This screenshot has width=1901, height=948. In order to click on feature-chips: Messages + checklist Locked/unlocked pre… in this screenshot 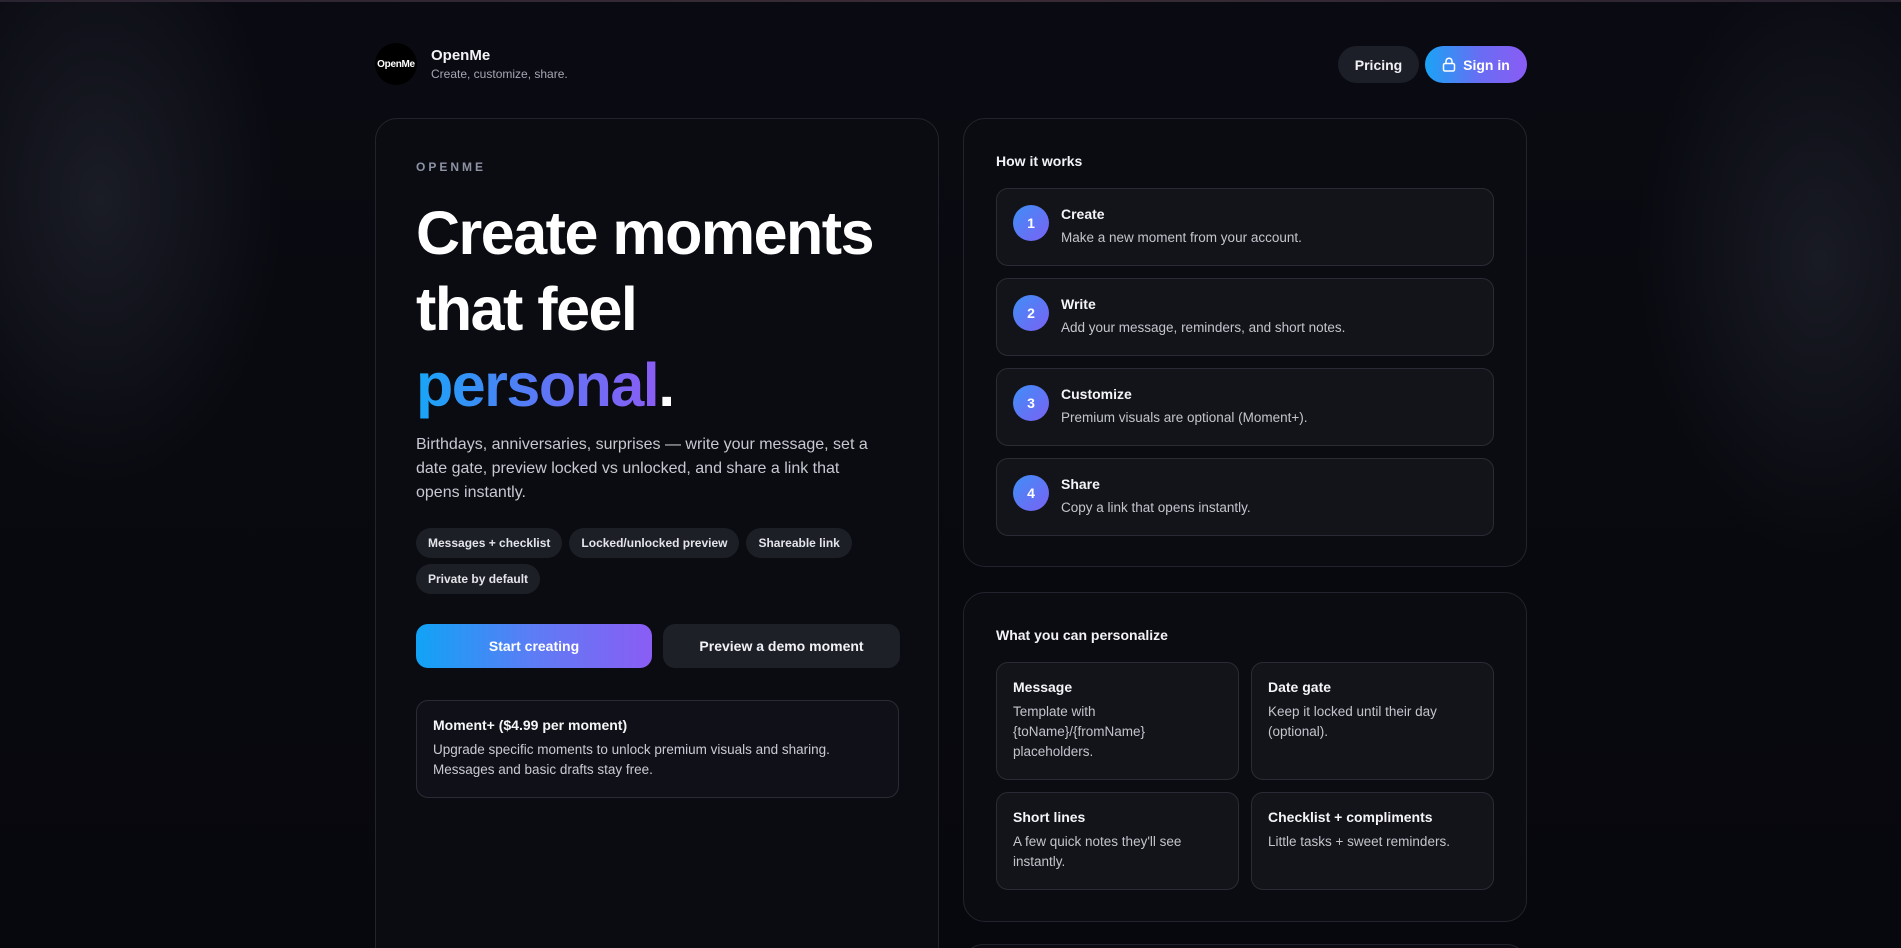, I will do `click(656, 561)`.